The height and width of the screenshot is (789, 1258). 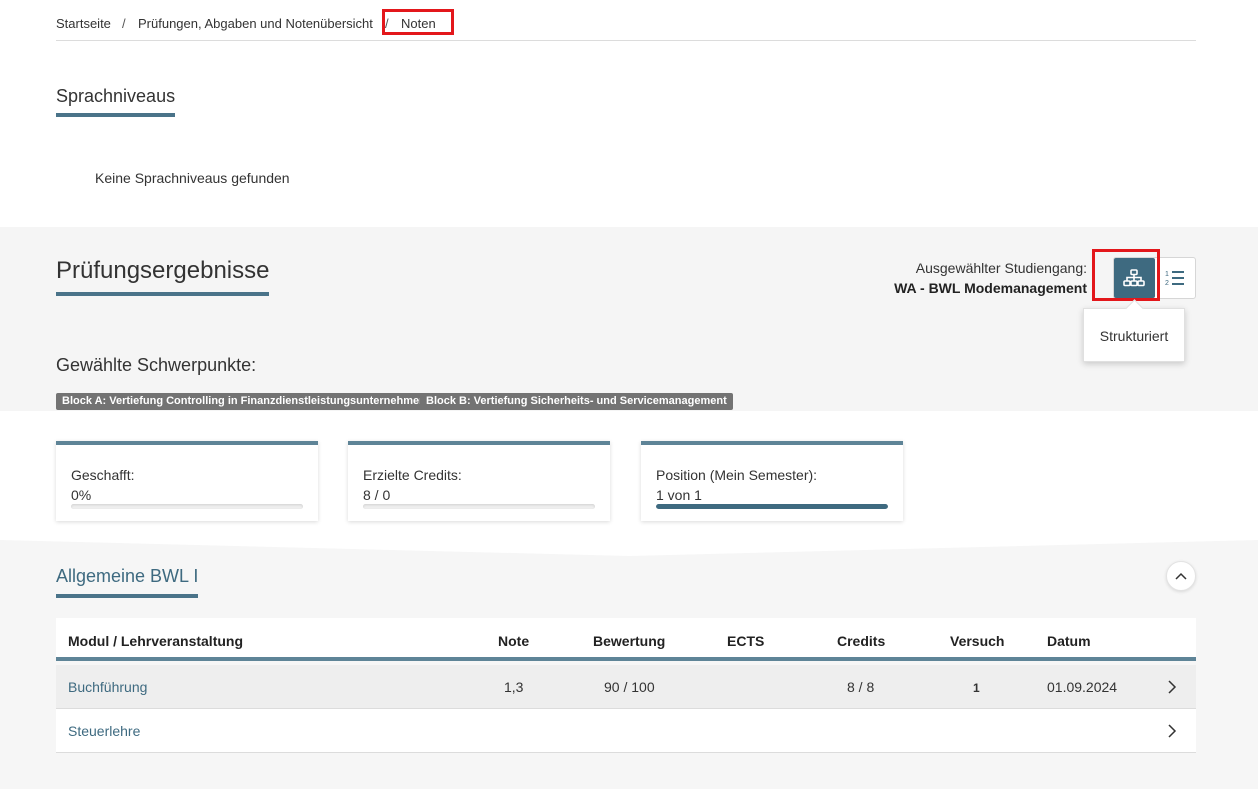 I want to click on date-cell: 01.09.2024, so click(x=1082, y=687).